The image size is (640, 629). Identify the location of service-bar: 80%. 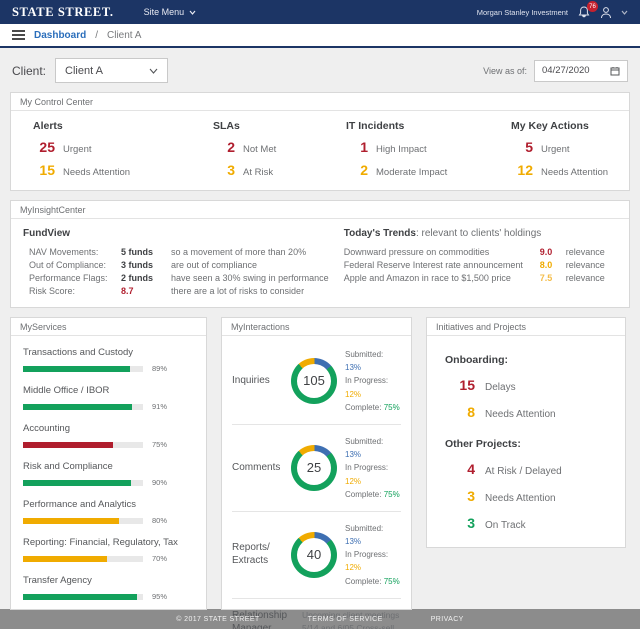
(108, 520).